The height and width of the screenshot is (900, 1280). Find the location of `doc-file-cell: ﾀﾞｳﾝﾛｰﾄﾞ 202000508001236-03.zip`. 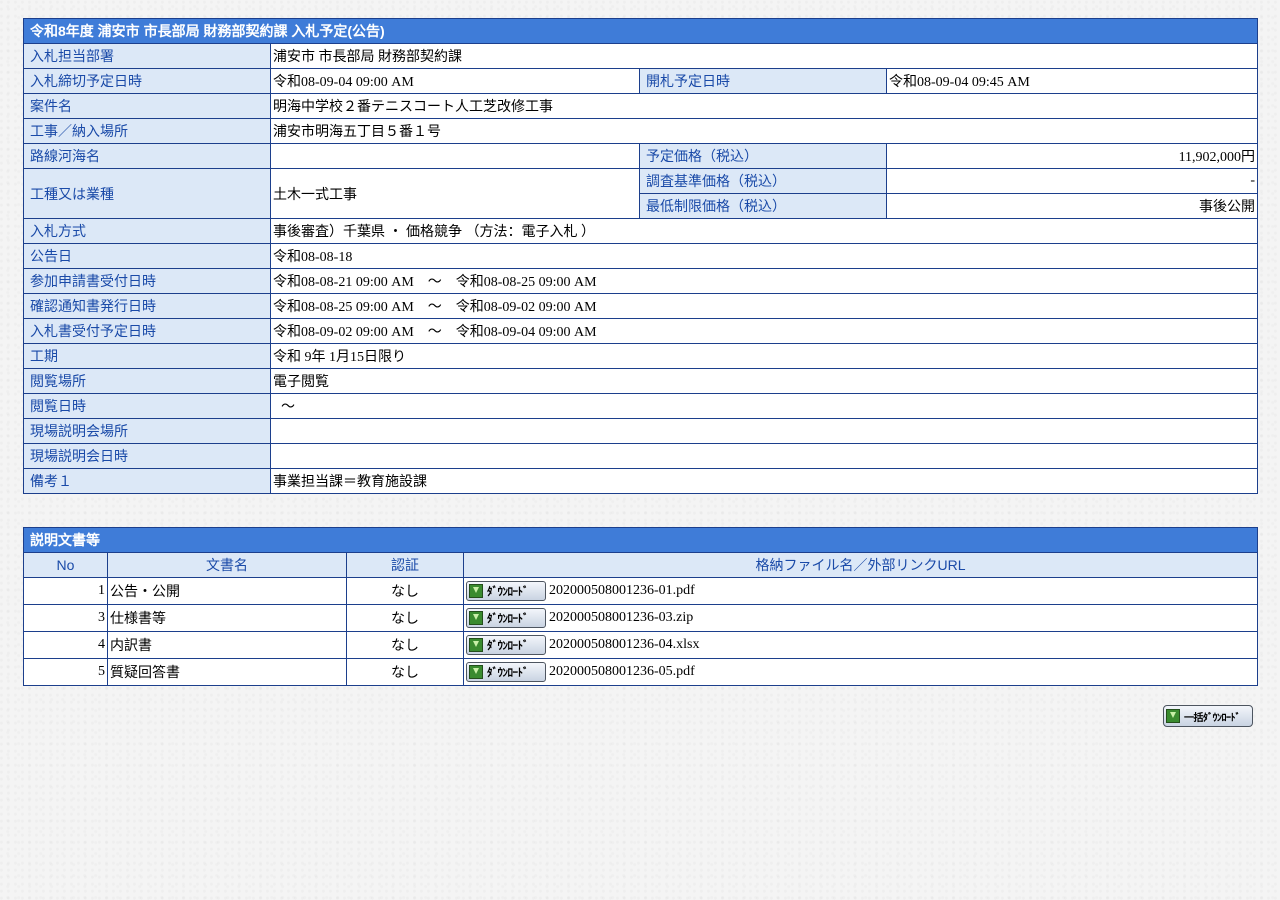

doc-file-cell: ﾀﾞｳﾝﾛｰﾄﾞ 202000508001236-03.zip is located at coordinates (860, 618).